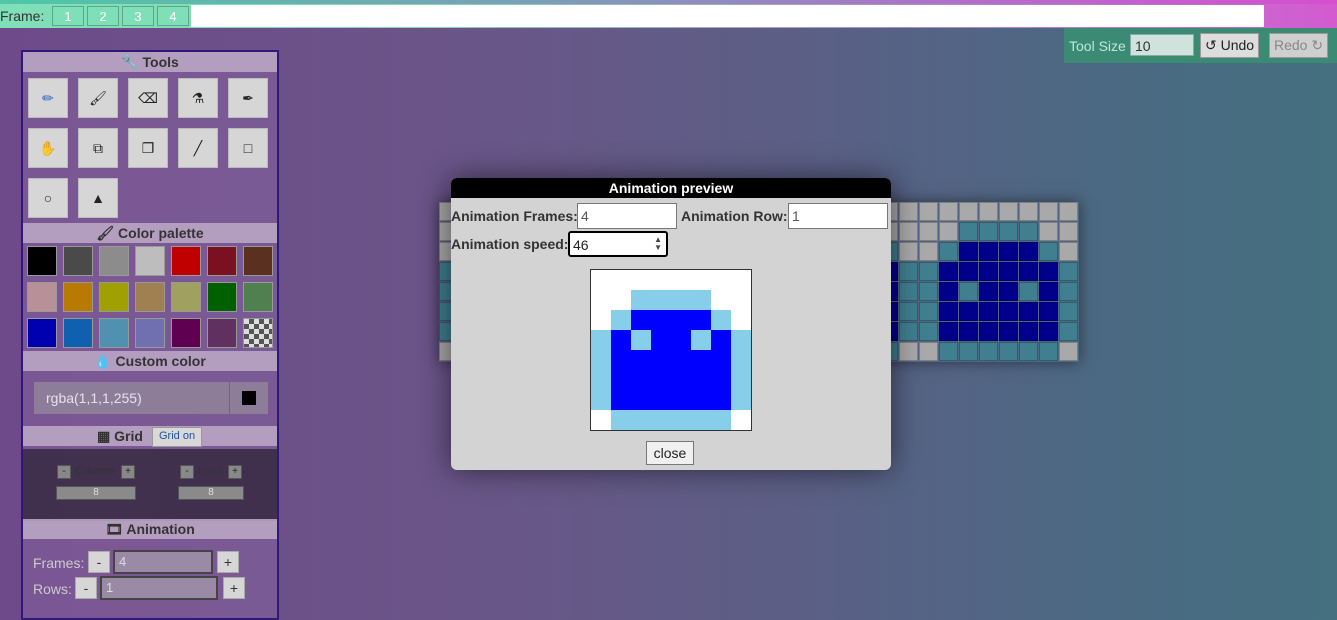 The width and height of the screenshot is (1337, 620). What do you see at coordinates (670, 453) in the screenshot?
I see `close-button: close` at bounding box center [670, 453].